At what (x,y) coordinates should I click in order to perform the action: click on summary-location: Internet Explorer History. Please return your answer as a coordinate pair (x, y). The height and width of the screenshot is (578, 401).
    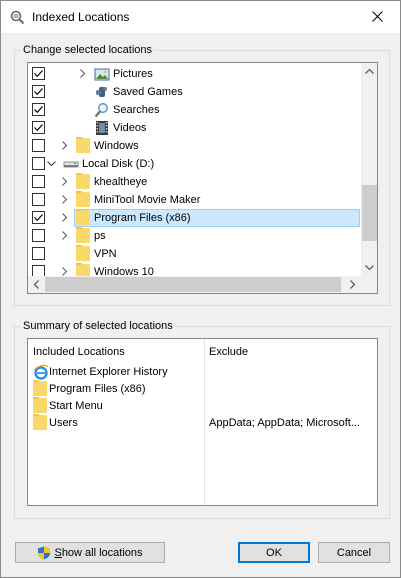
    Looking at the image, I should click on (108, 372).